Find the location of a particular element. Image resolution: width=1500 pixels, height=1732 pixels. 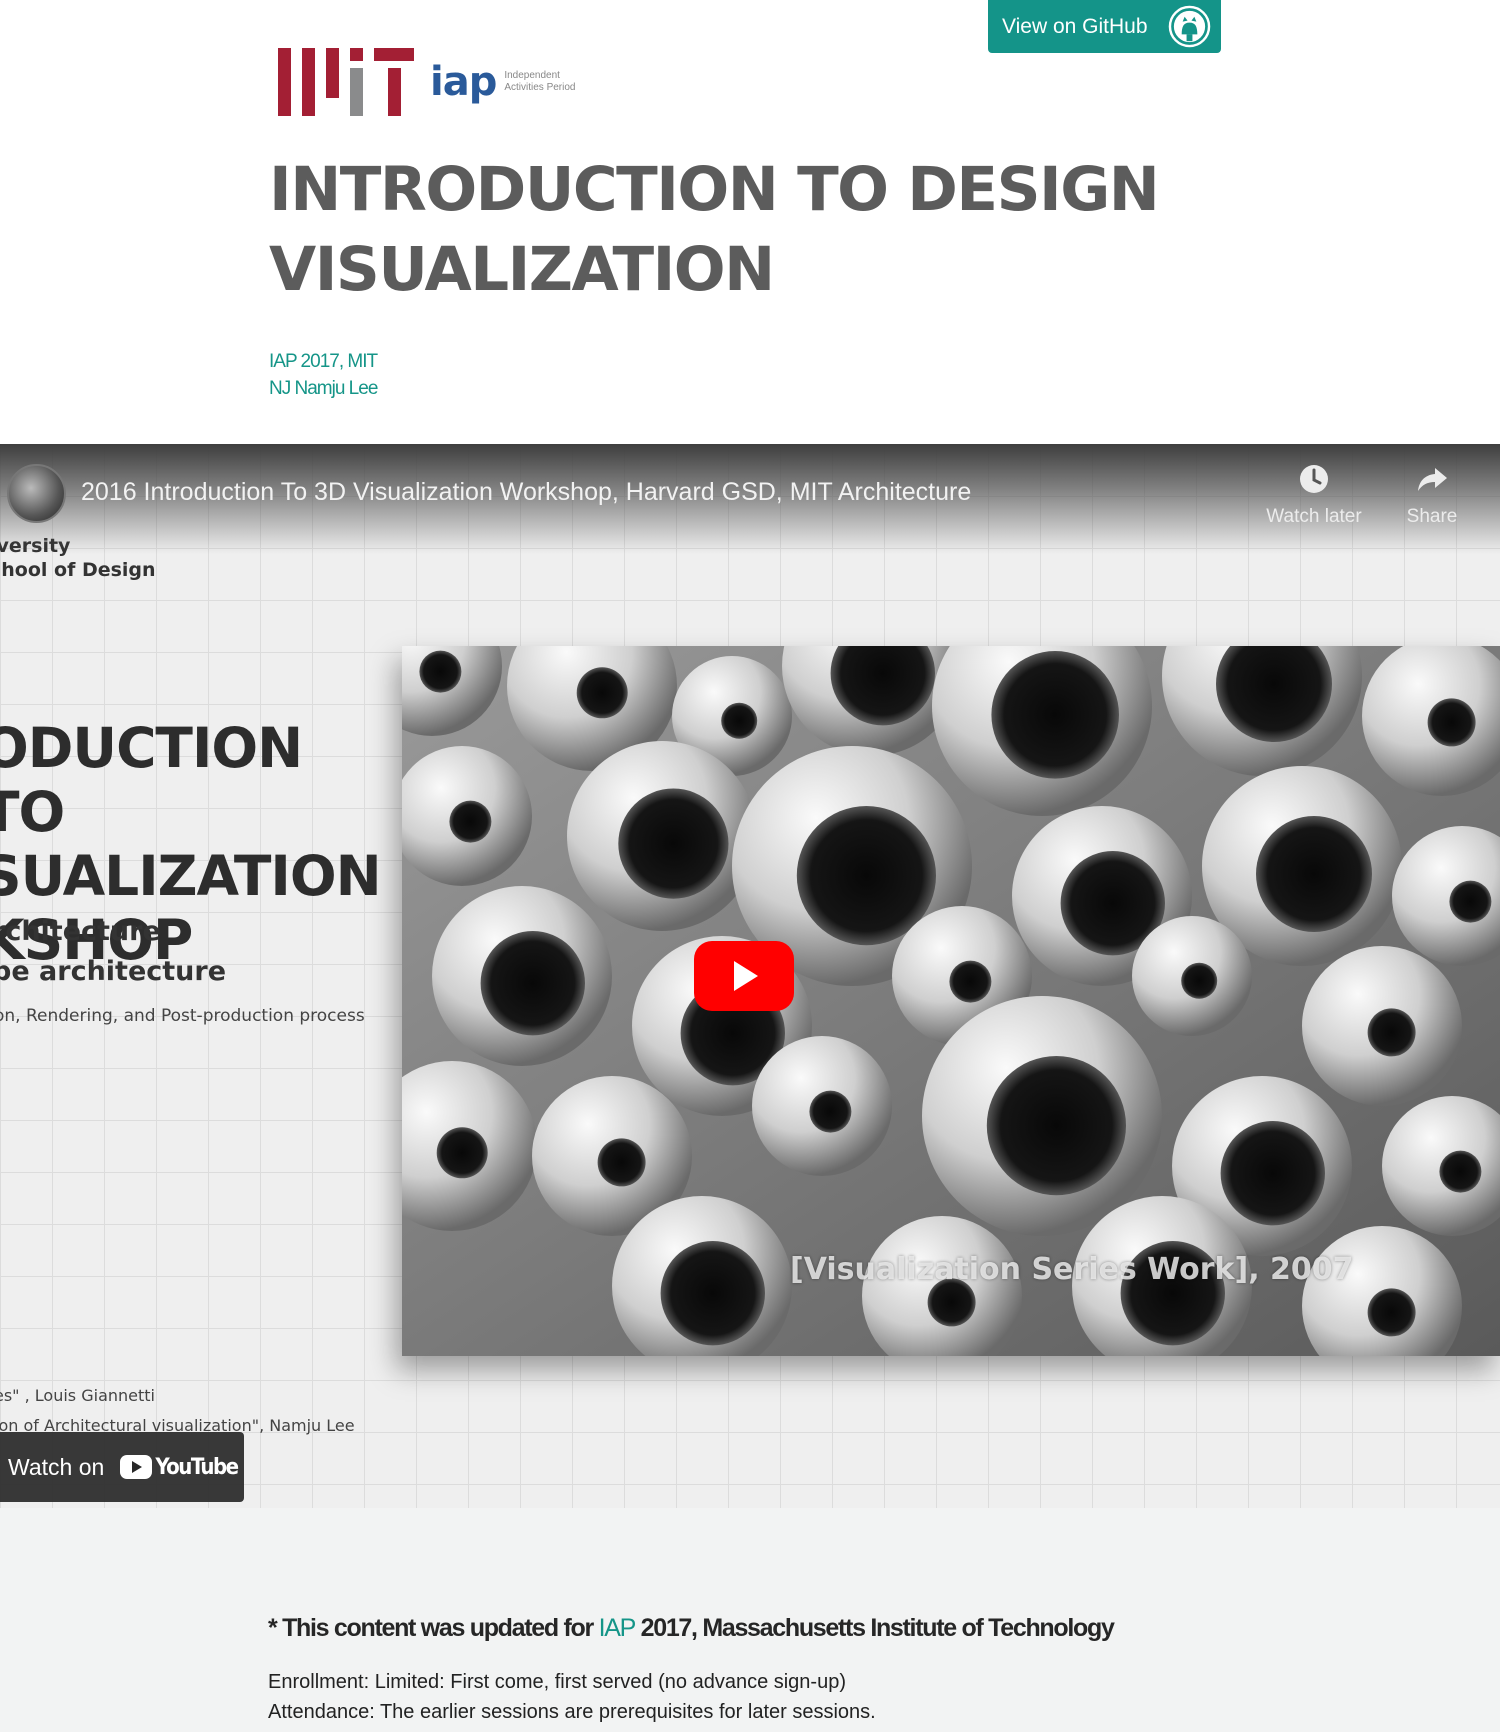

iap-logo-subtitle: Independent Activities Period is located at coordinates (539, 82).